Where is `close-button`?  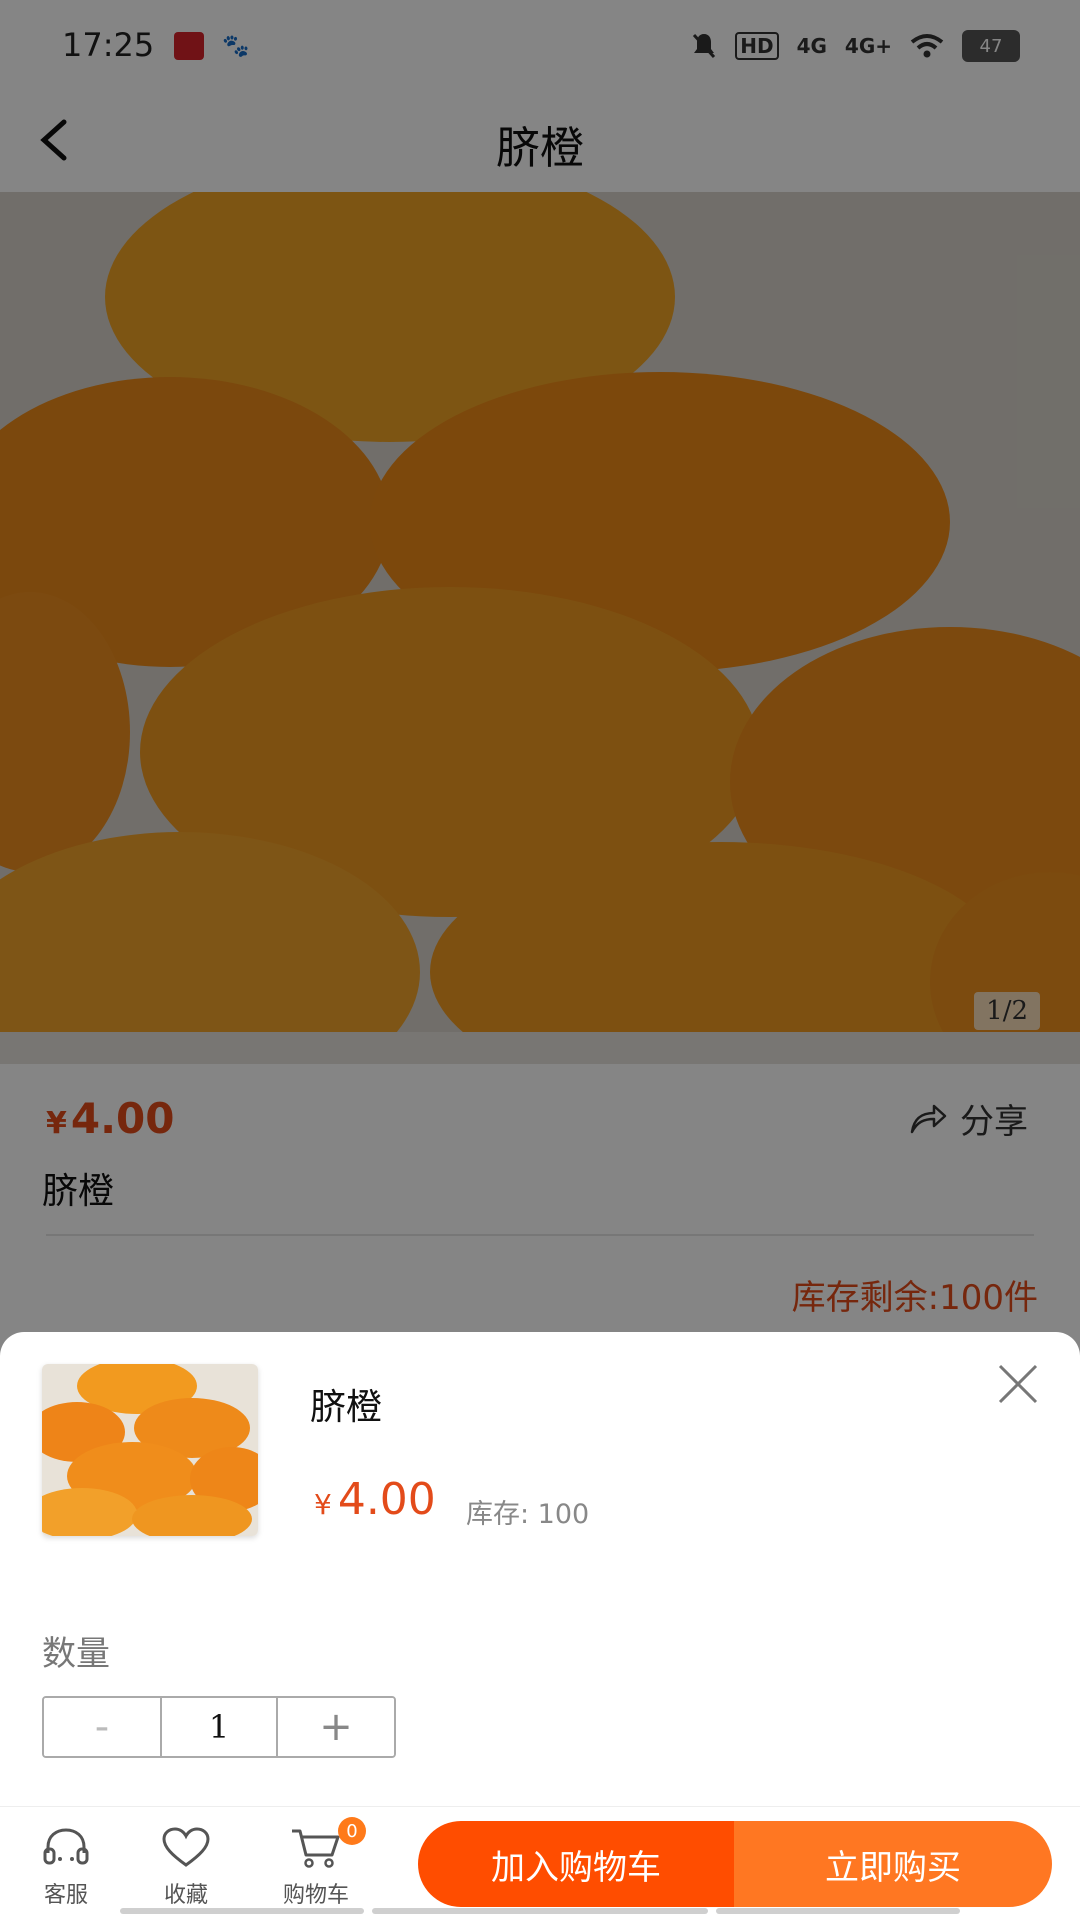 close-button is located at coordinates (1018, 1384).